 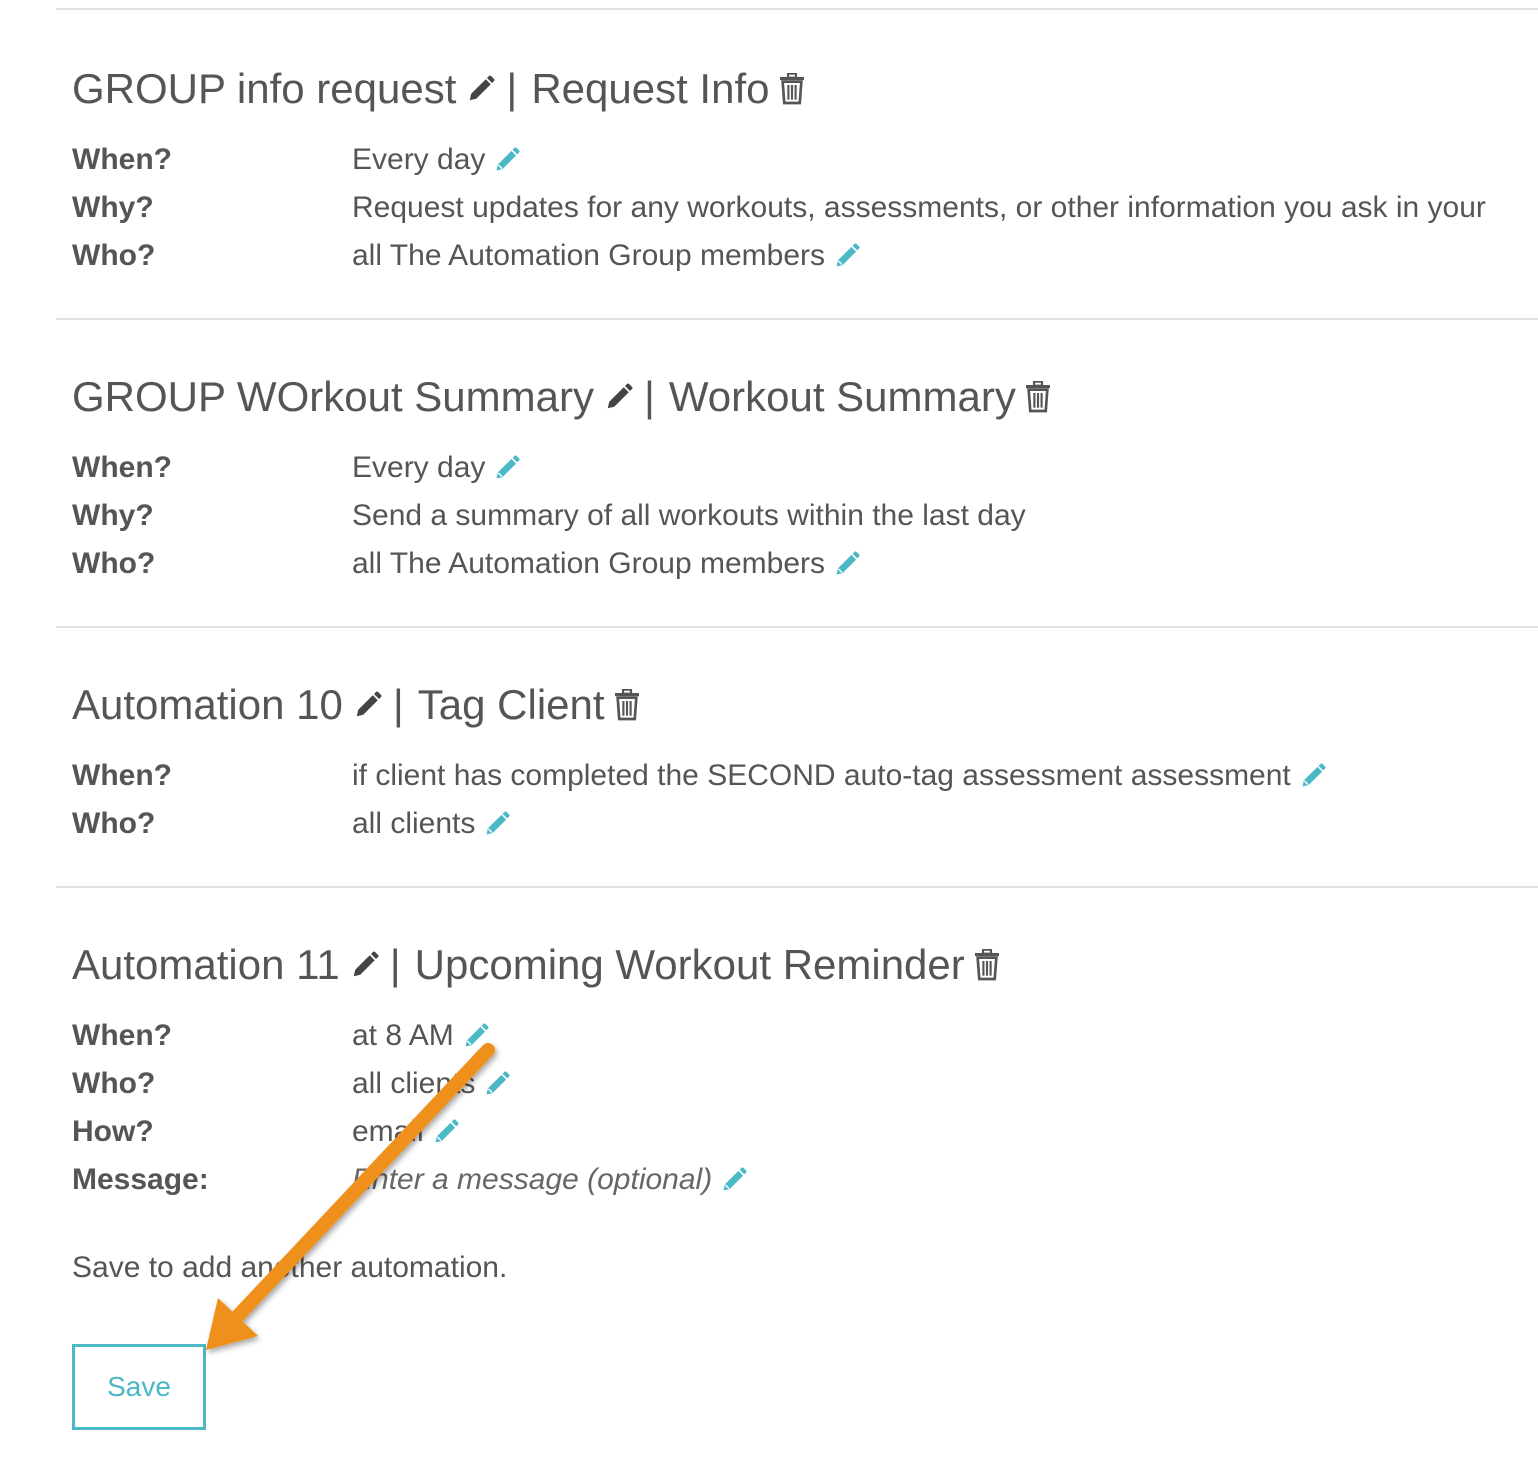 What do you see at coordinates (650, 88) in the screenshot?
I see `automation-type: Request Info` at bounding box center [650, 88].